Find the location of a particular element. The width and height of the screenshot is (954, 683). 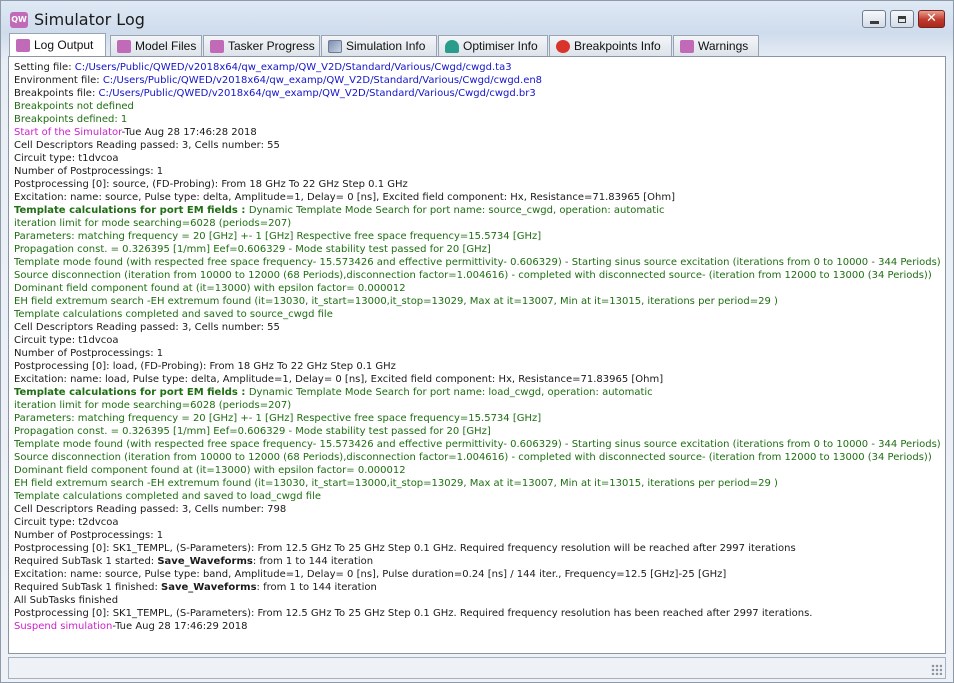

resize-grip-icon is located at coordinates (936, 669).